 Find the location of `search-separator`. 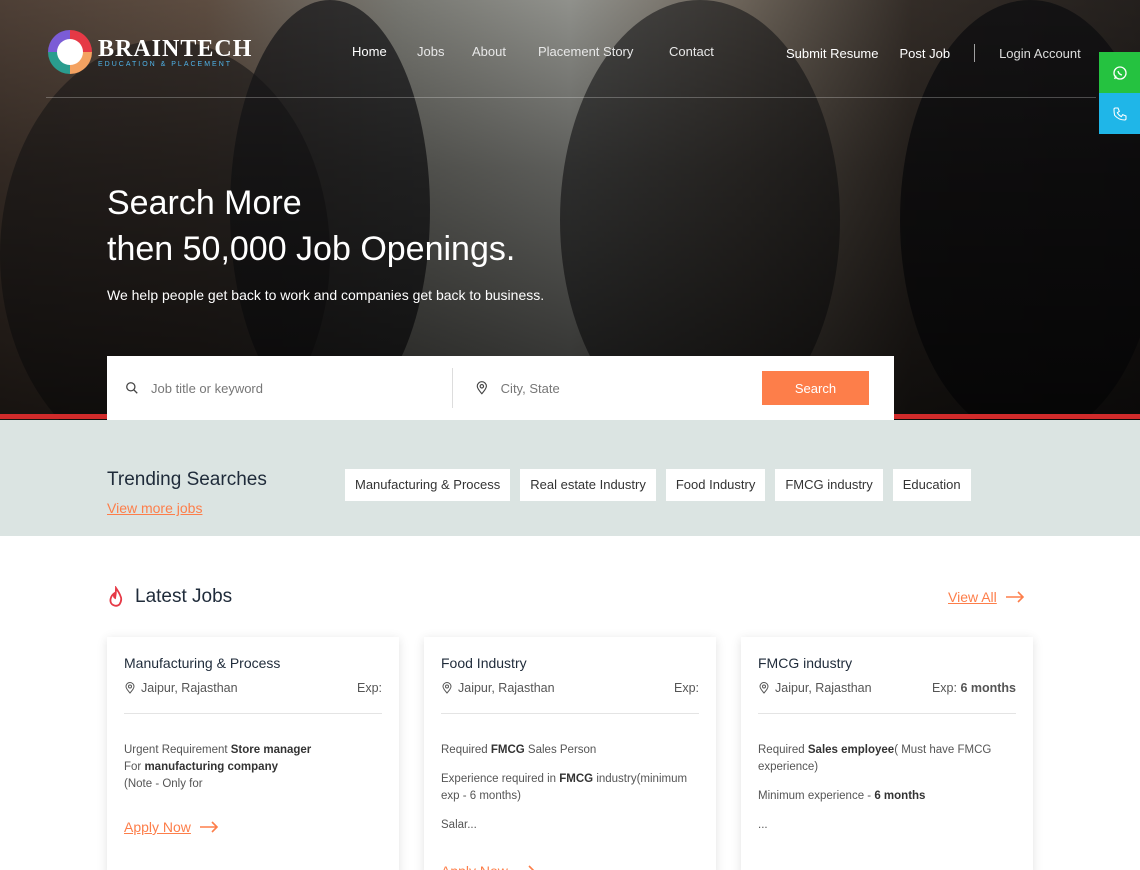

search-separator is located at coordinates (452, 388).